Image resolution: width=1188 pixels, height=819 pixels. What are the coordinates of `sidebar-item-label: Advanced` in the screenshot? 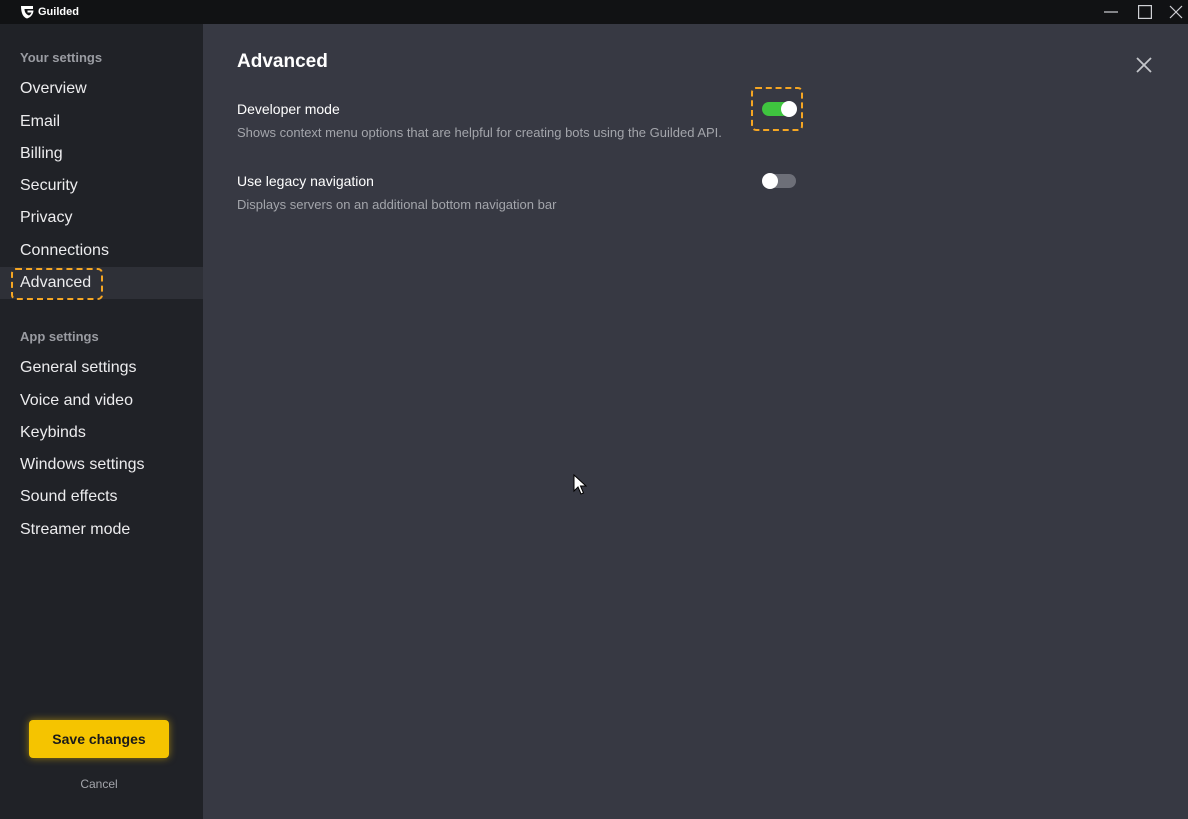 It's located at (56, 282).